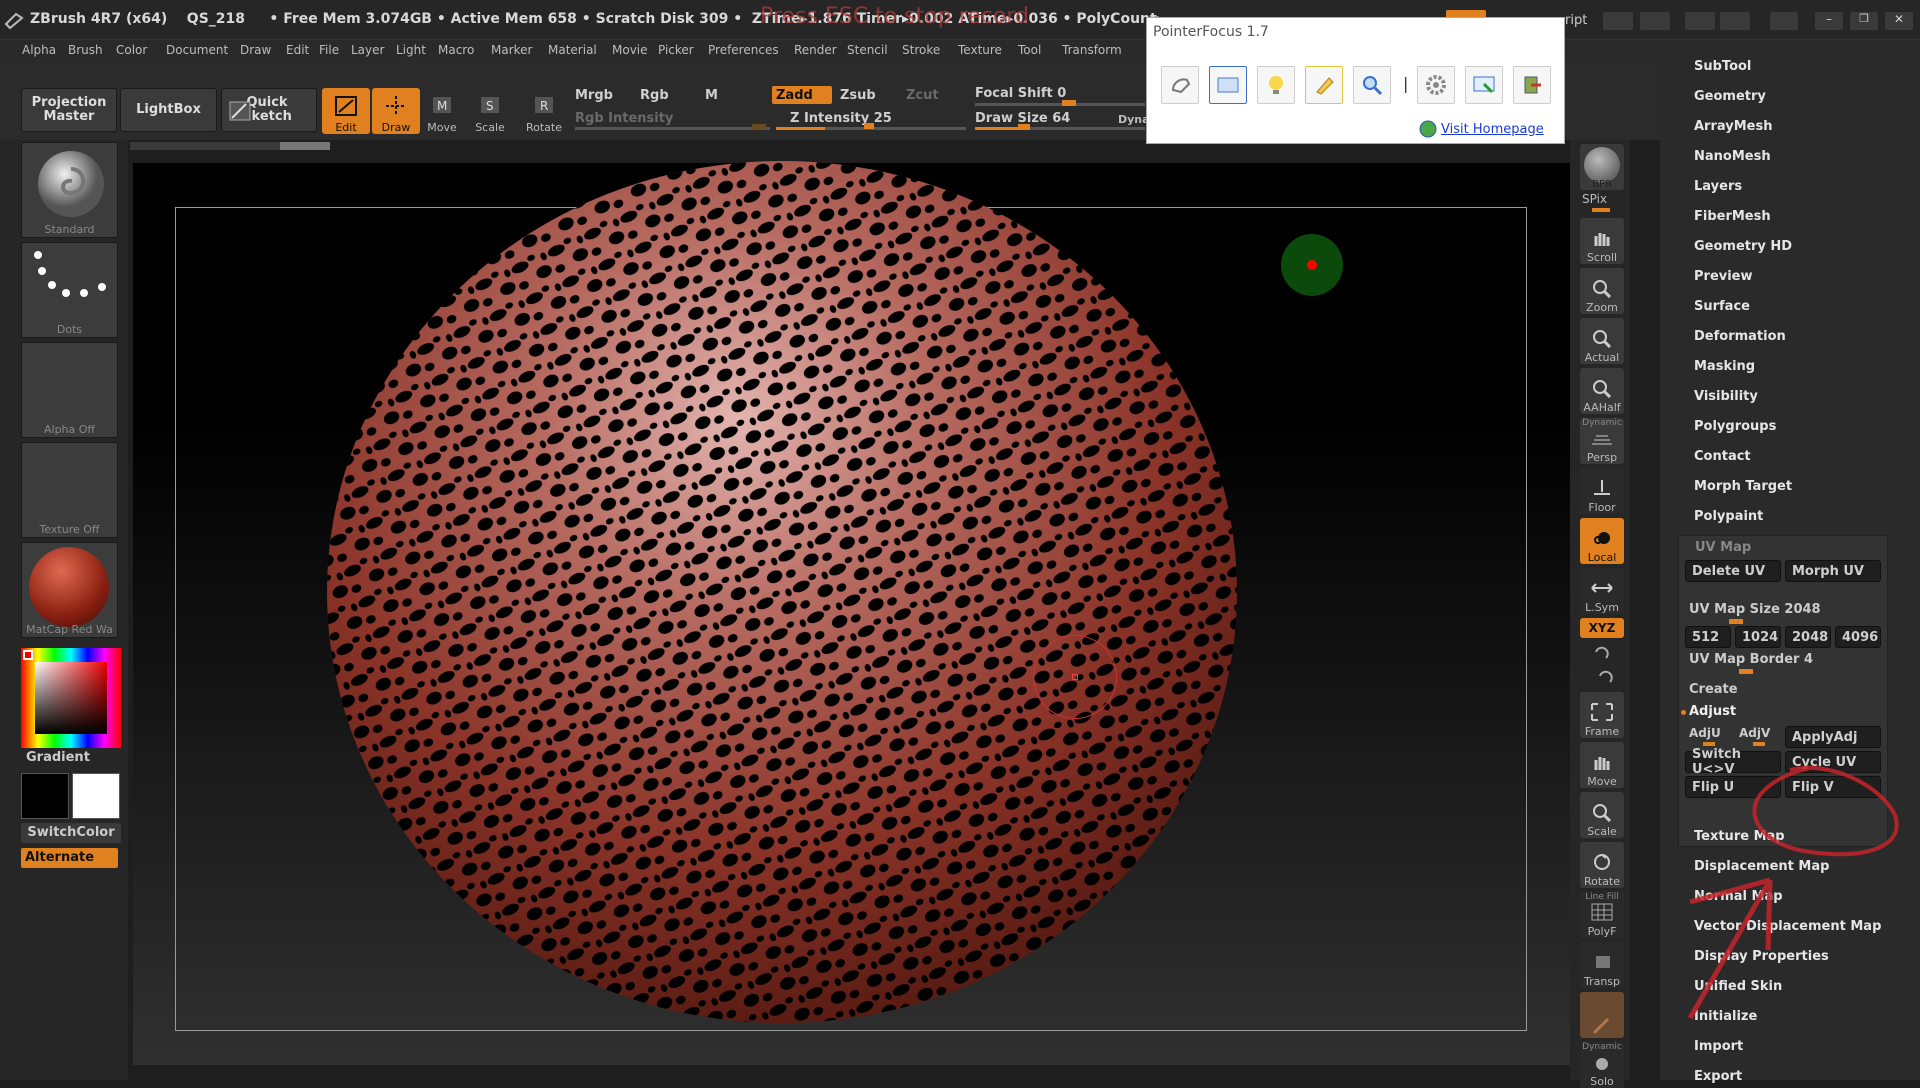  Describe the element at coordinates (1180, 85) in the screenshot. I see `pointer-tool-icon` at that location.